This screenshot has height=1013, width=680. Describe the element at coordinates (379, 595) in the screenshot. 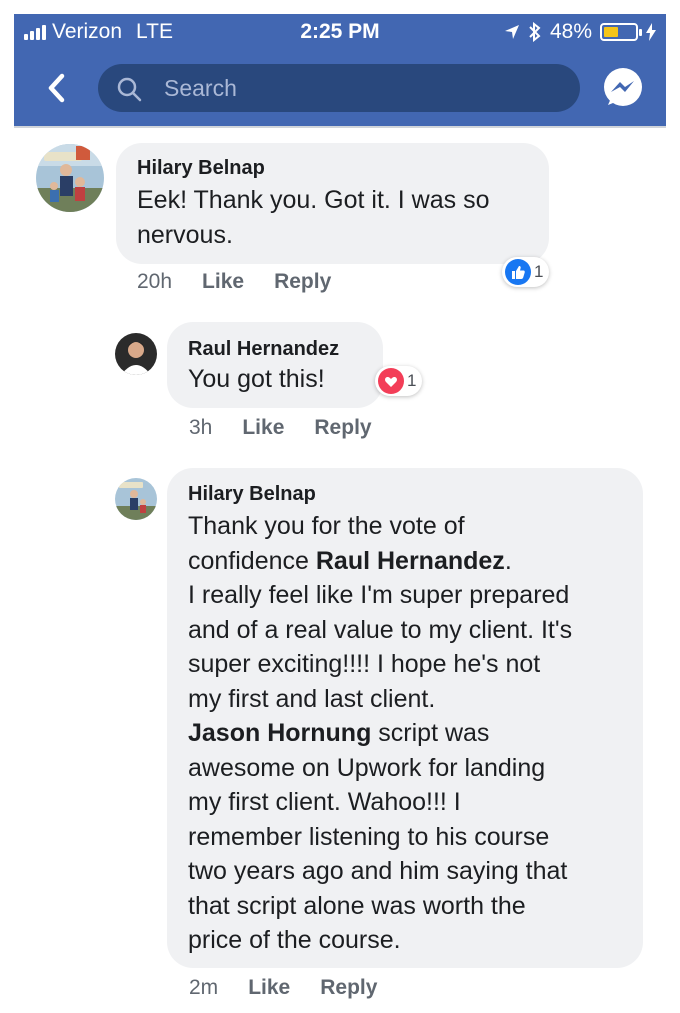

I see `comment-line: I really feel like I'm super prepared` at that location.